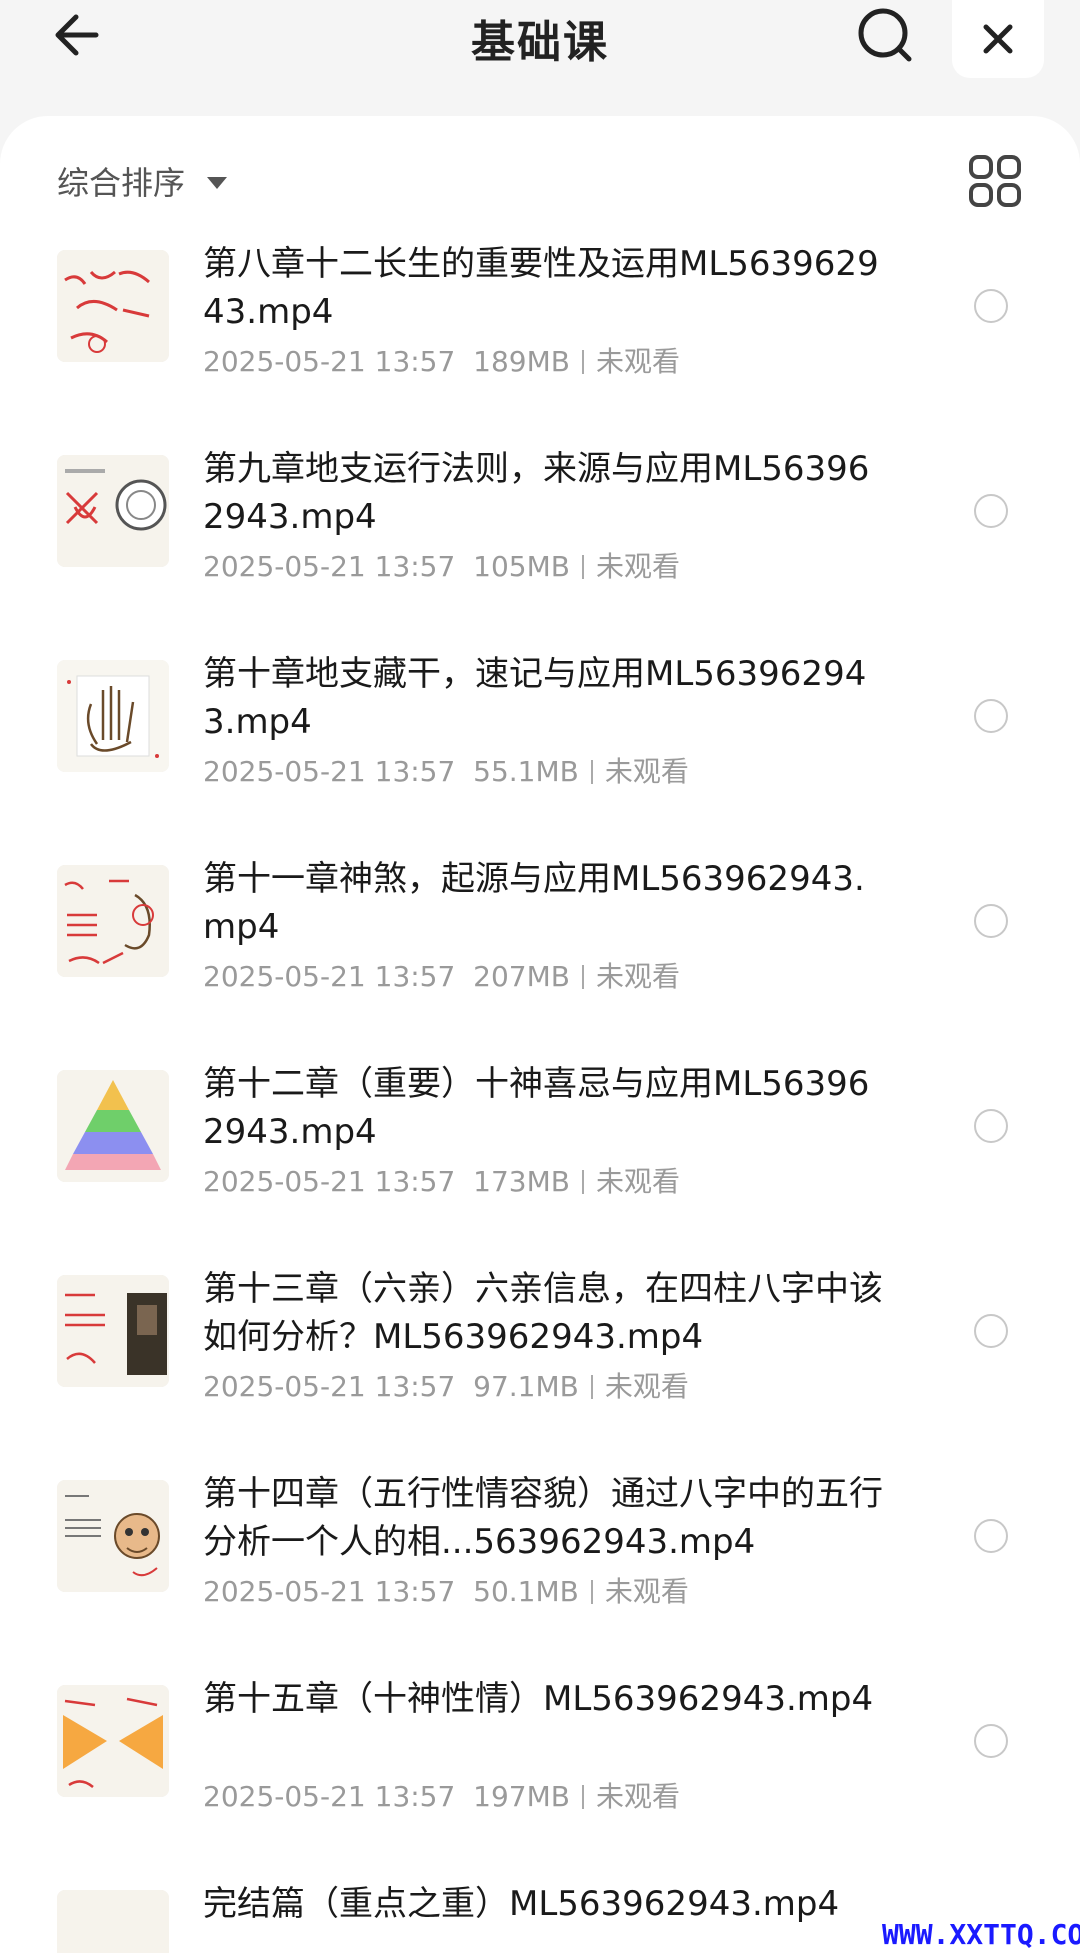  What do you see at coordinates (536, 1108) in the screenshot?
I see `file-title: 第十二章（重要）十神喜忌与应用ML563962943.mp4` at bounding box center [536, 1108].